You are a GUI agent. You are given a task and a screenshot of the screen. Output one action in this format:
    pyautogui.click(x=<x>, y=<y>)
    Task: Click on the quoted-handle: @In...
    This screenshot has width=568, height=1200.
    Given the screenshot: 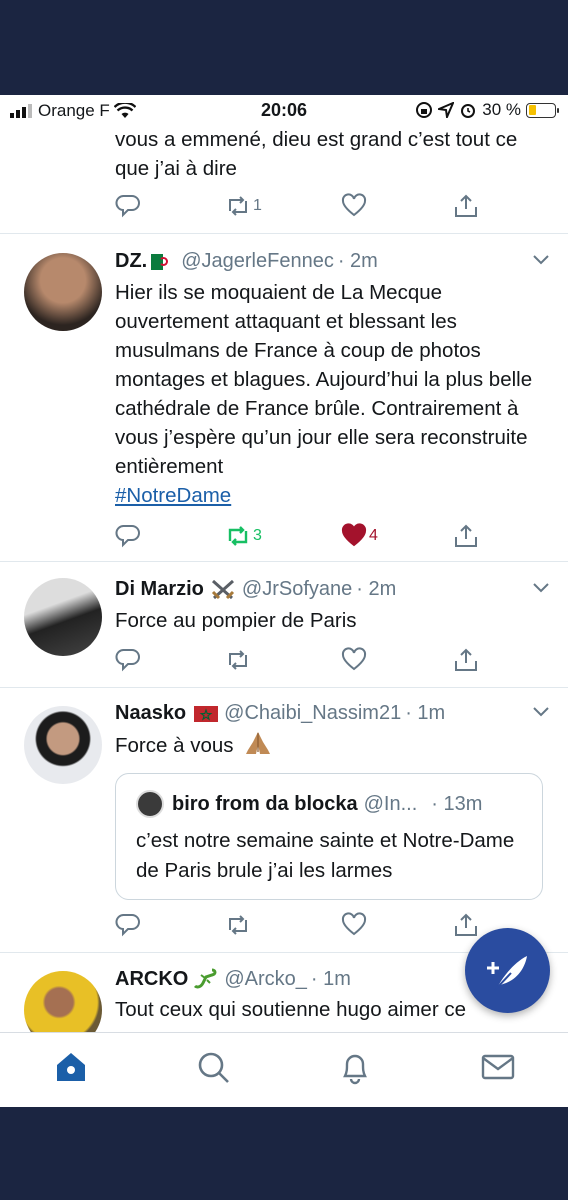 What is the action you would take?
    pyautogui.click(x=390, y=803)
    